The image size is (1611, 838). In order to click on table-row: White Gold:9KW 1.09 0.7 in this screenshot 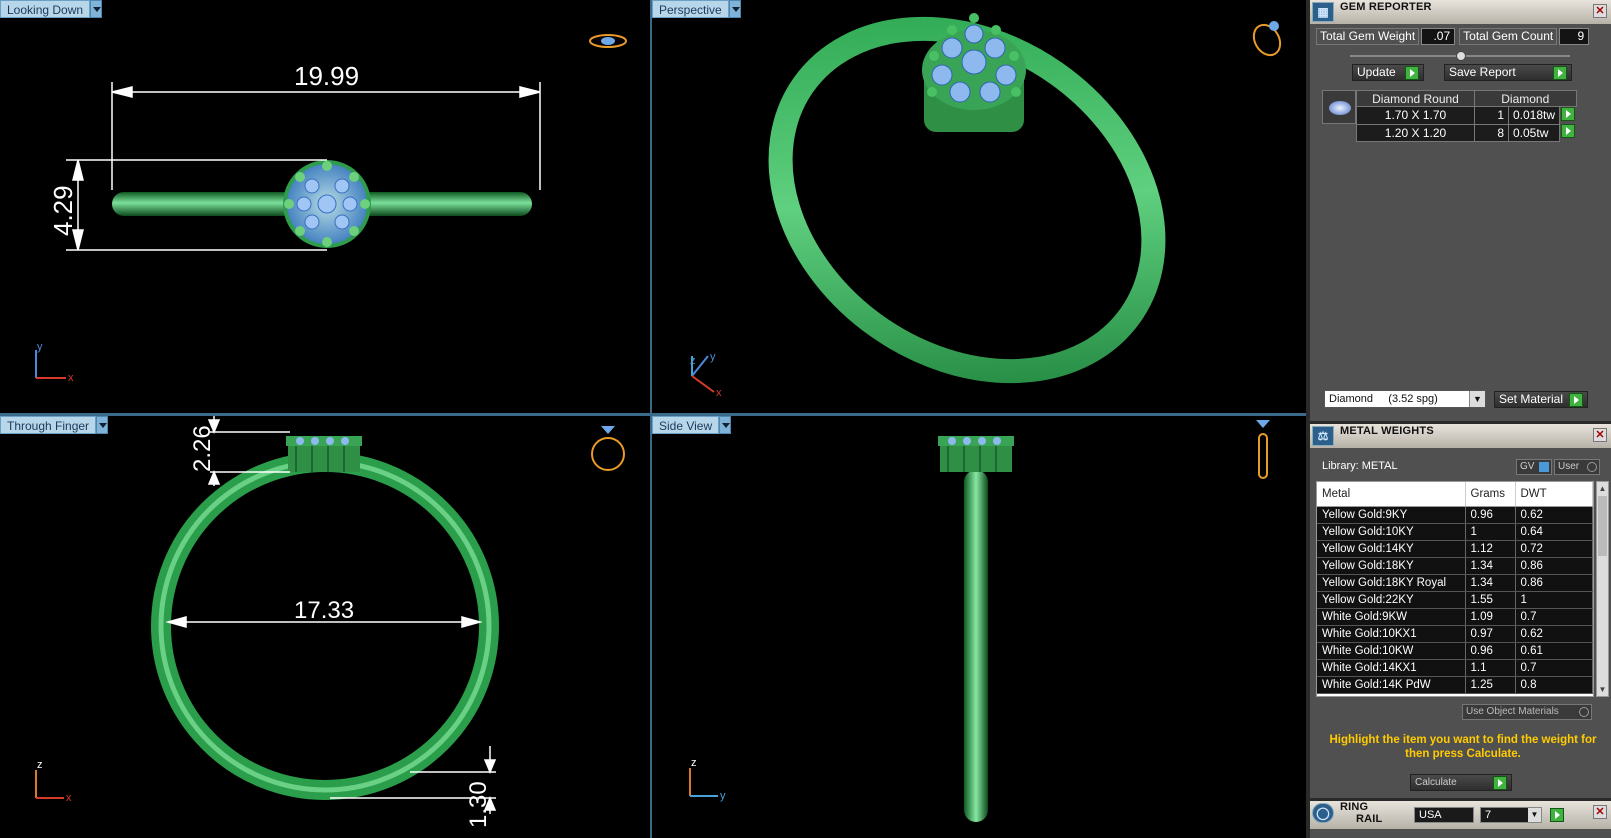, I will do `click(1455, 617)`.